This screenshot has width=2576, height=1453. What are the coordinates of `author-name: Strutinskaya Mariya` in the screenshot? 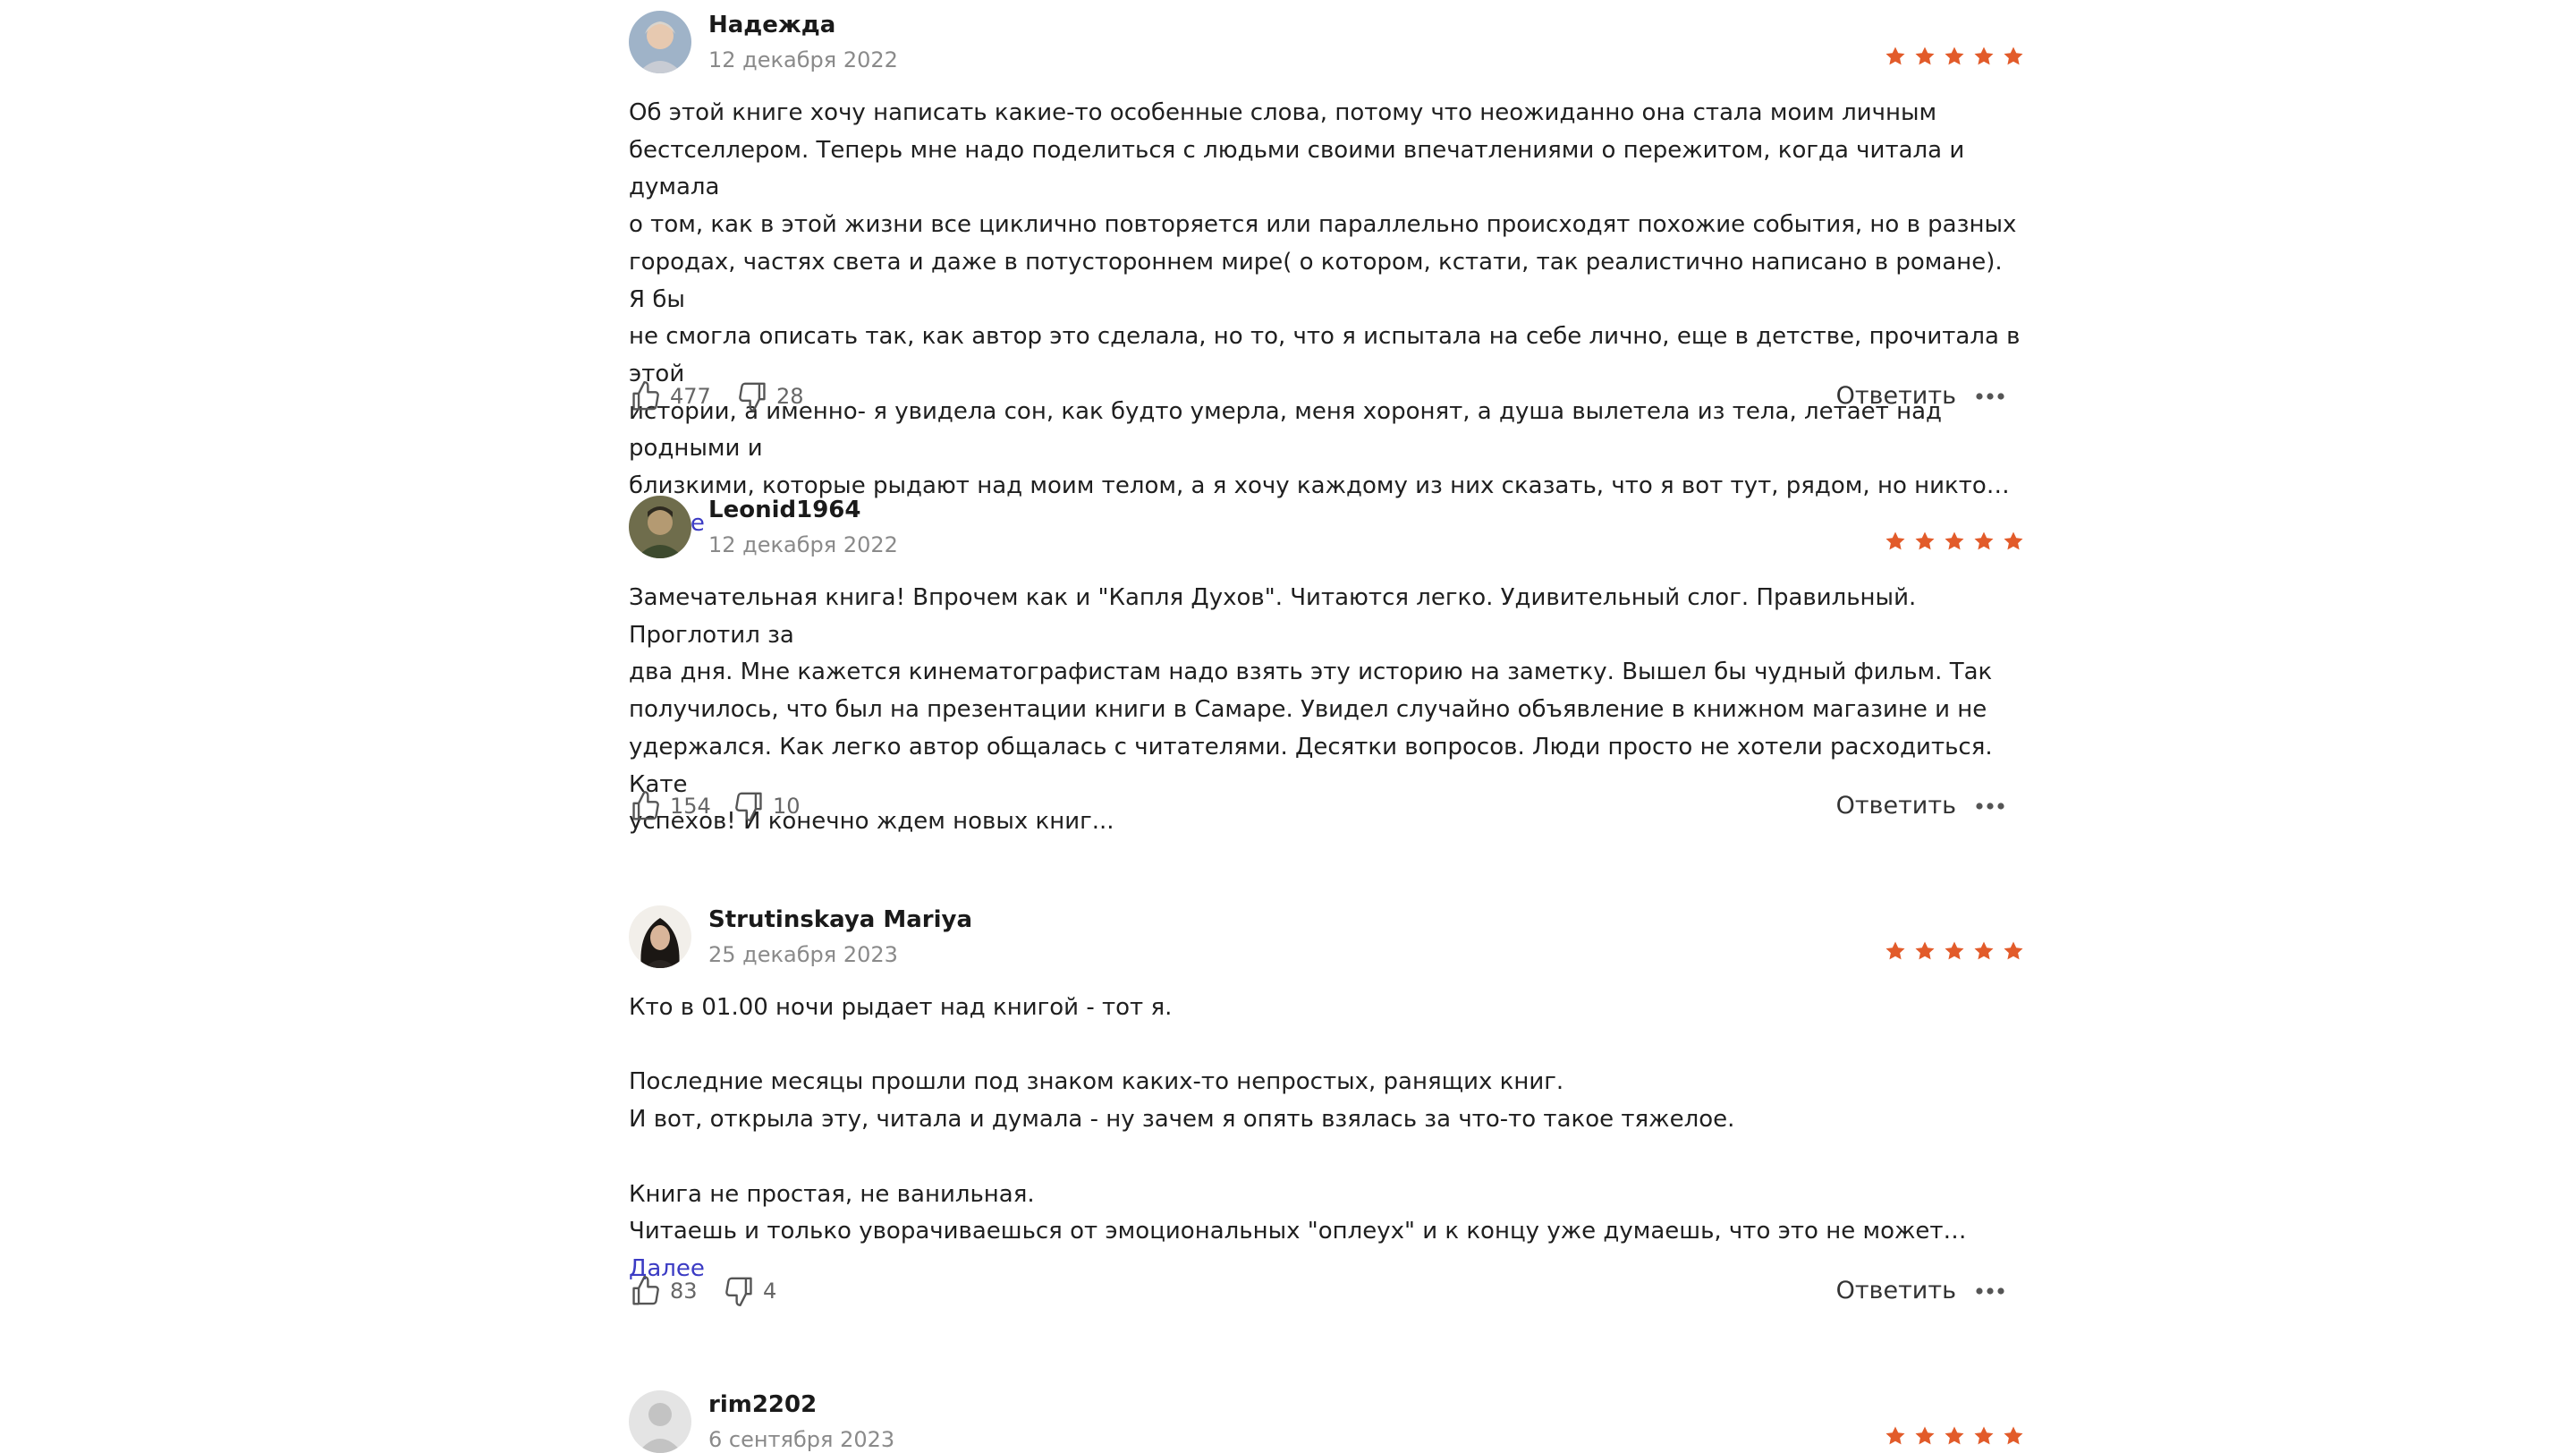 It's located at (840, 919).